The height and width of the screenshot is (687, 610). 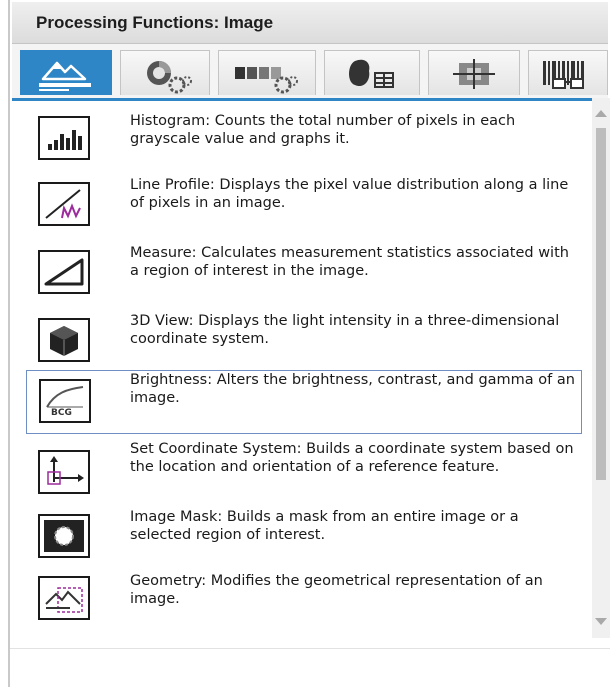 I want to click on particle-table-icon, so click(x=371, y=73).